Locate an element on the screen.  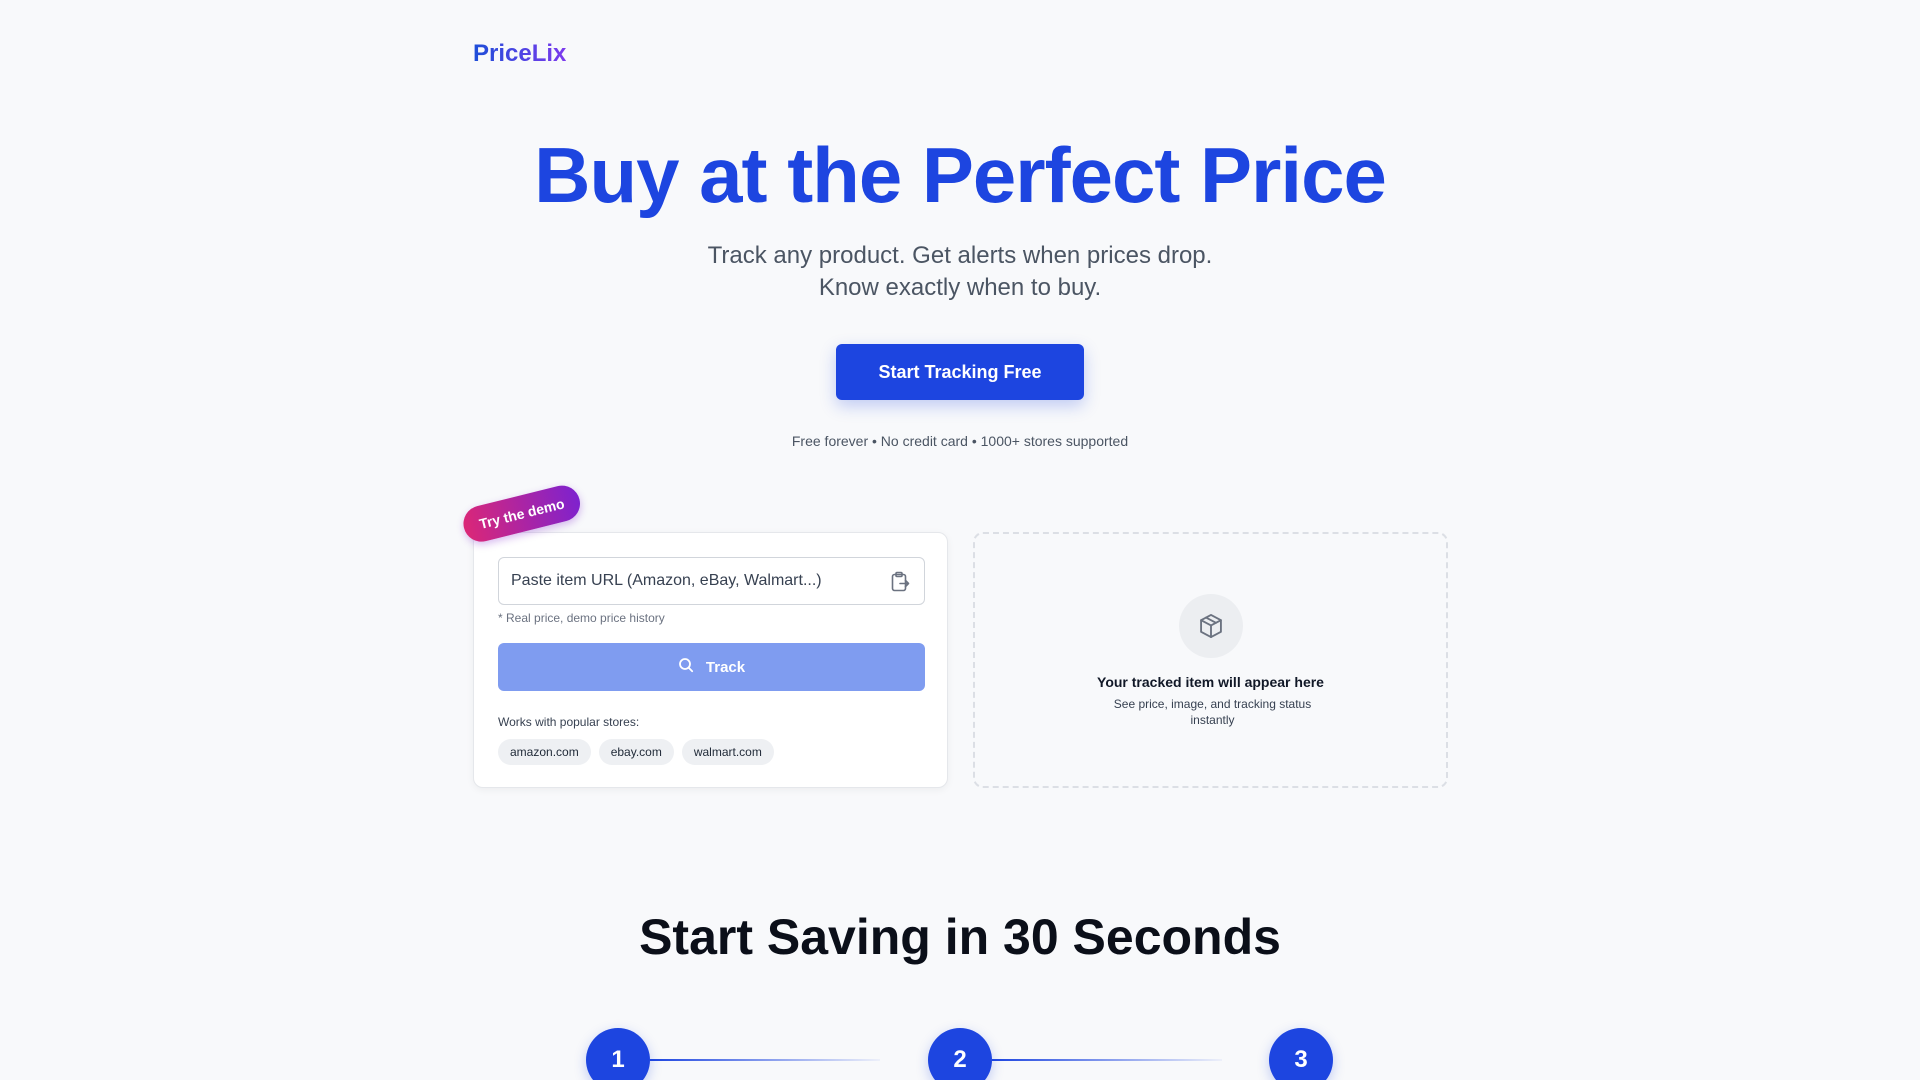
store-chip-ebay: ebay.com is located at coordinates (636, 752).